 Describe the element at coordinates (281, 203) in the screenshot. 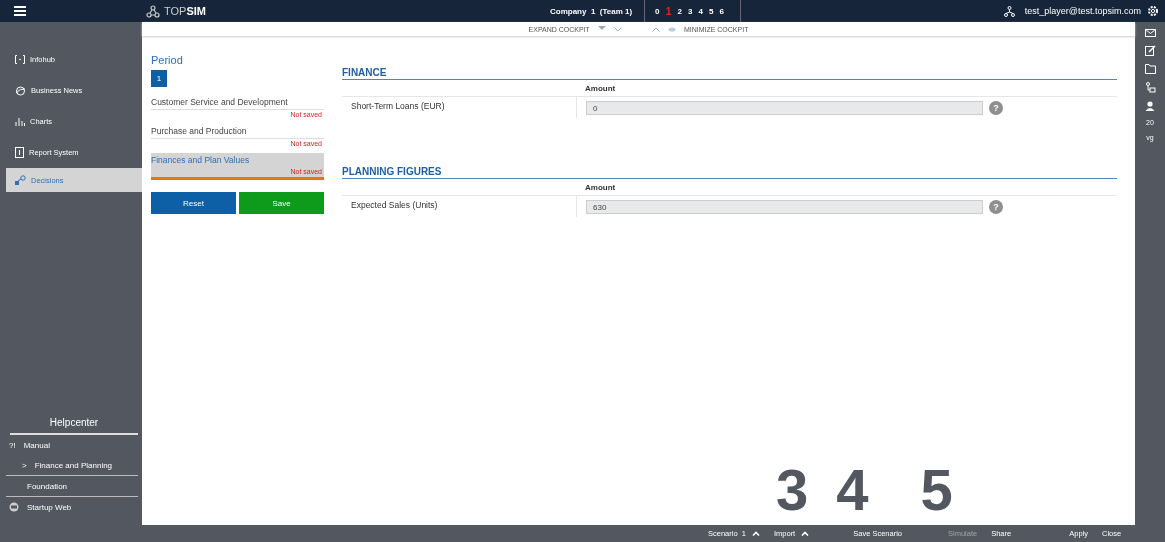

I see `save-button: Save` at that location.